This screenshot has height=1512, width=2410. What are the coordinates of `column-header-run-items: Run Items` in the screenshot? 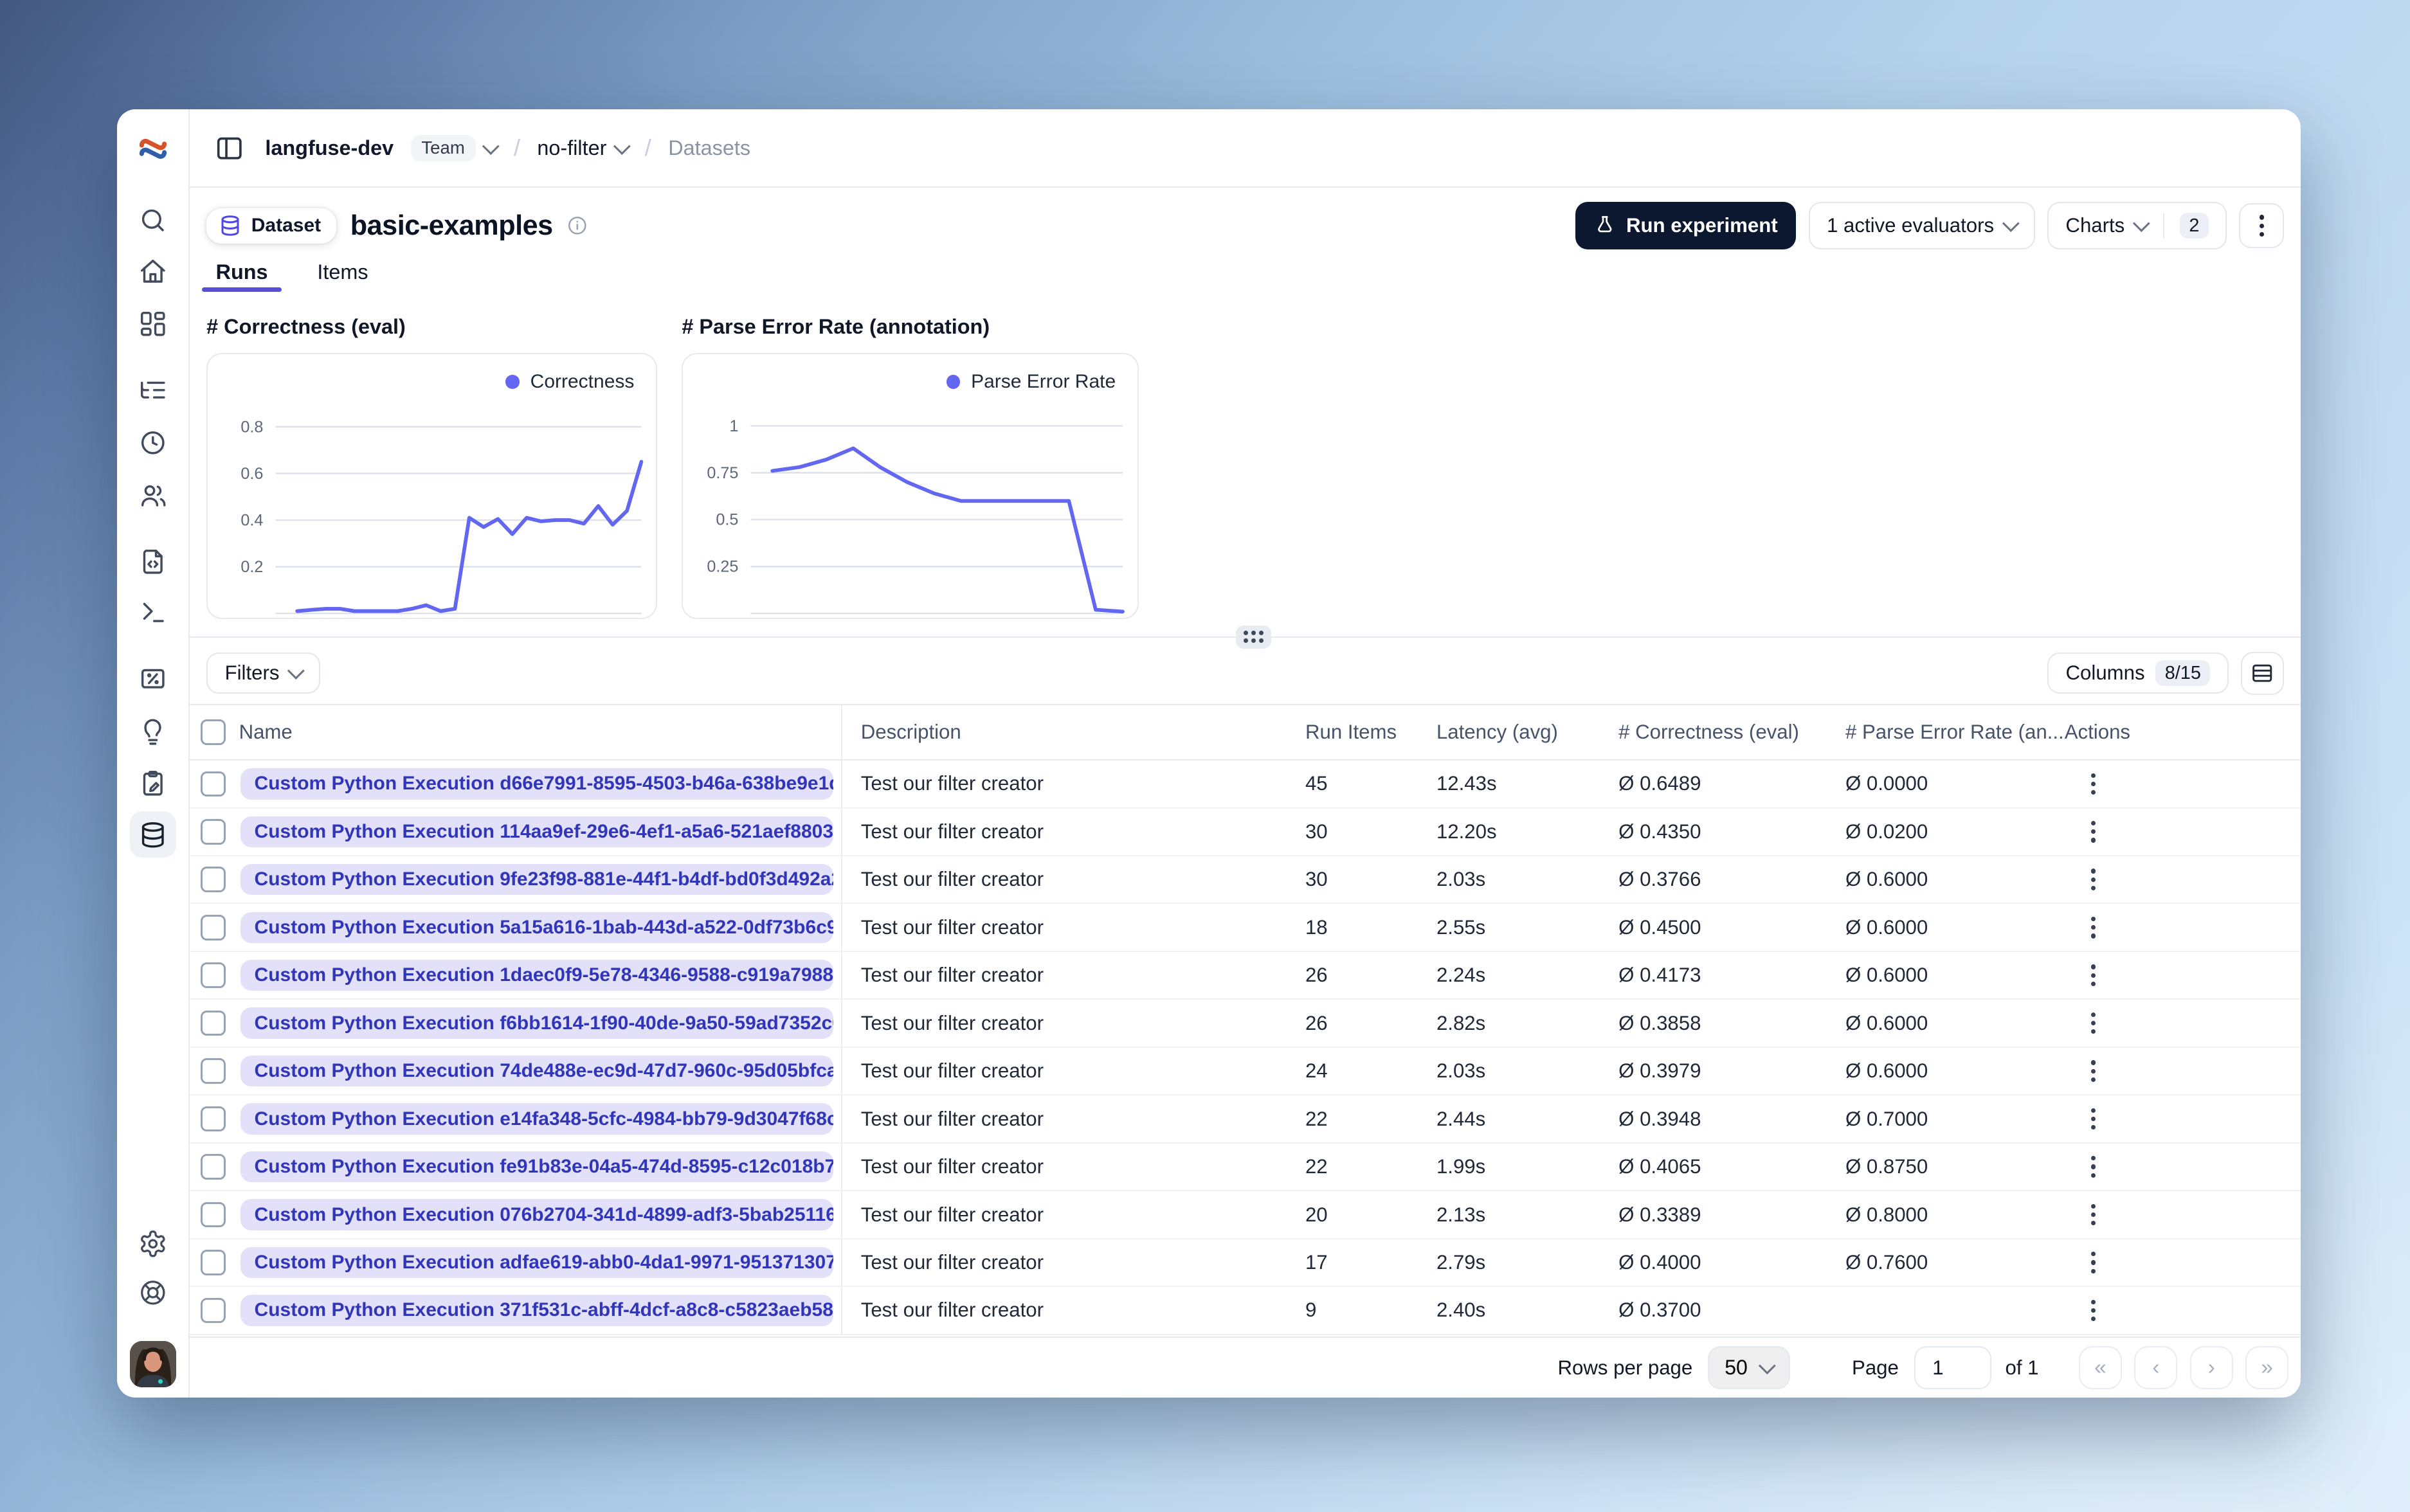 It's located at (1370, 732).